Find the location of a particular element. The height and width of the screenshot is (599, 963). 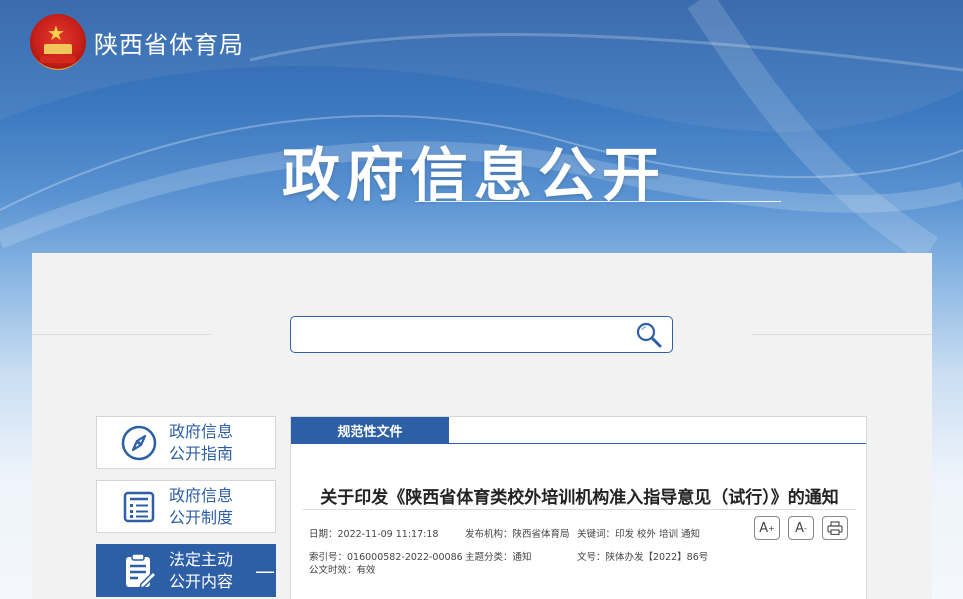

sidebar: 政府信息 公开指南 政府信息 公开制度 法定主动 公开内容 — is located at coordinates (186, 507).